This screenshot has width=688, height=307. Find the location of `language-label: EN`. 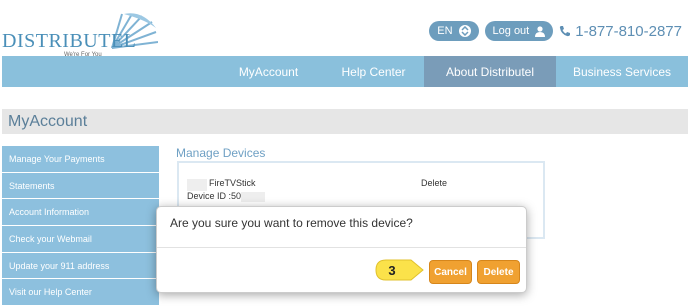

language-label: EN is located at coordinates (445, 31).